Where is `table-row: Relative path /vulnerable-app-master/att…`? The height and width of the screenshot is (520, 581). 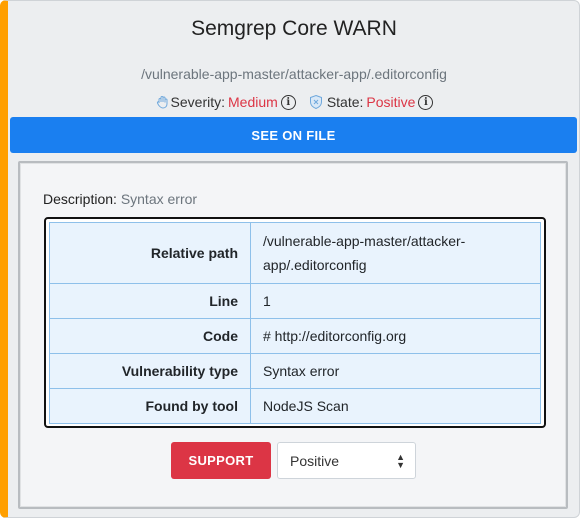 table-row: Relative path /vulnerable-app-master/att… is located at coordinates (295, 253).